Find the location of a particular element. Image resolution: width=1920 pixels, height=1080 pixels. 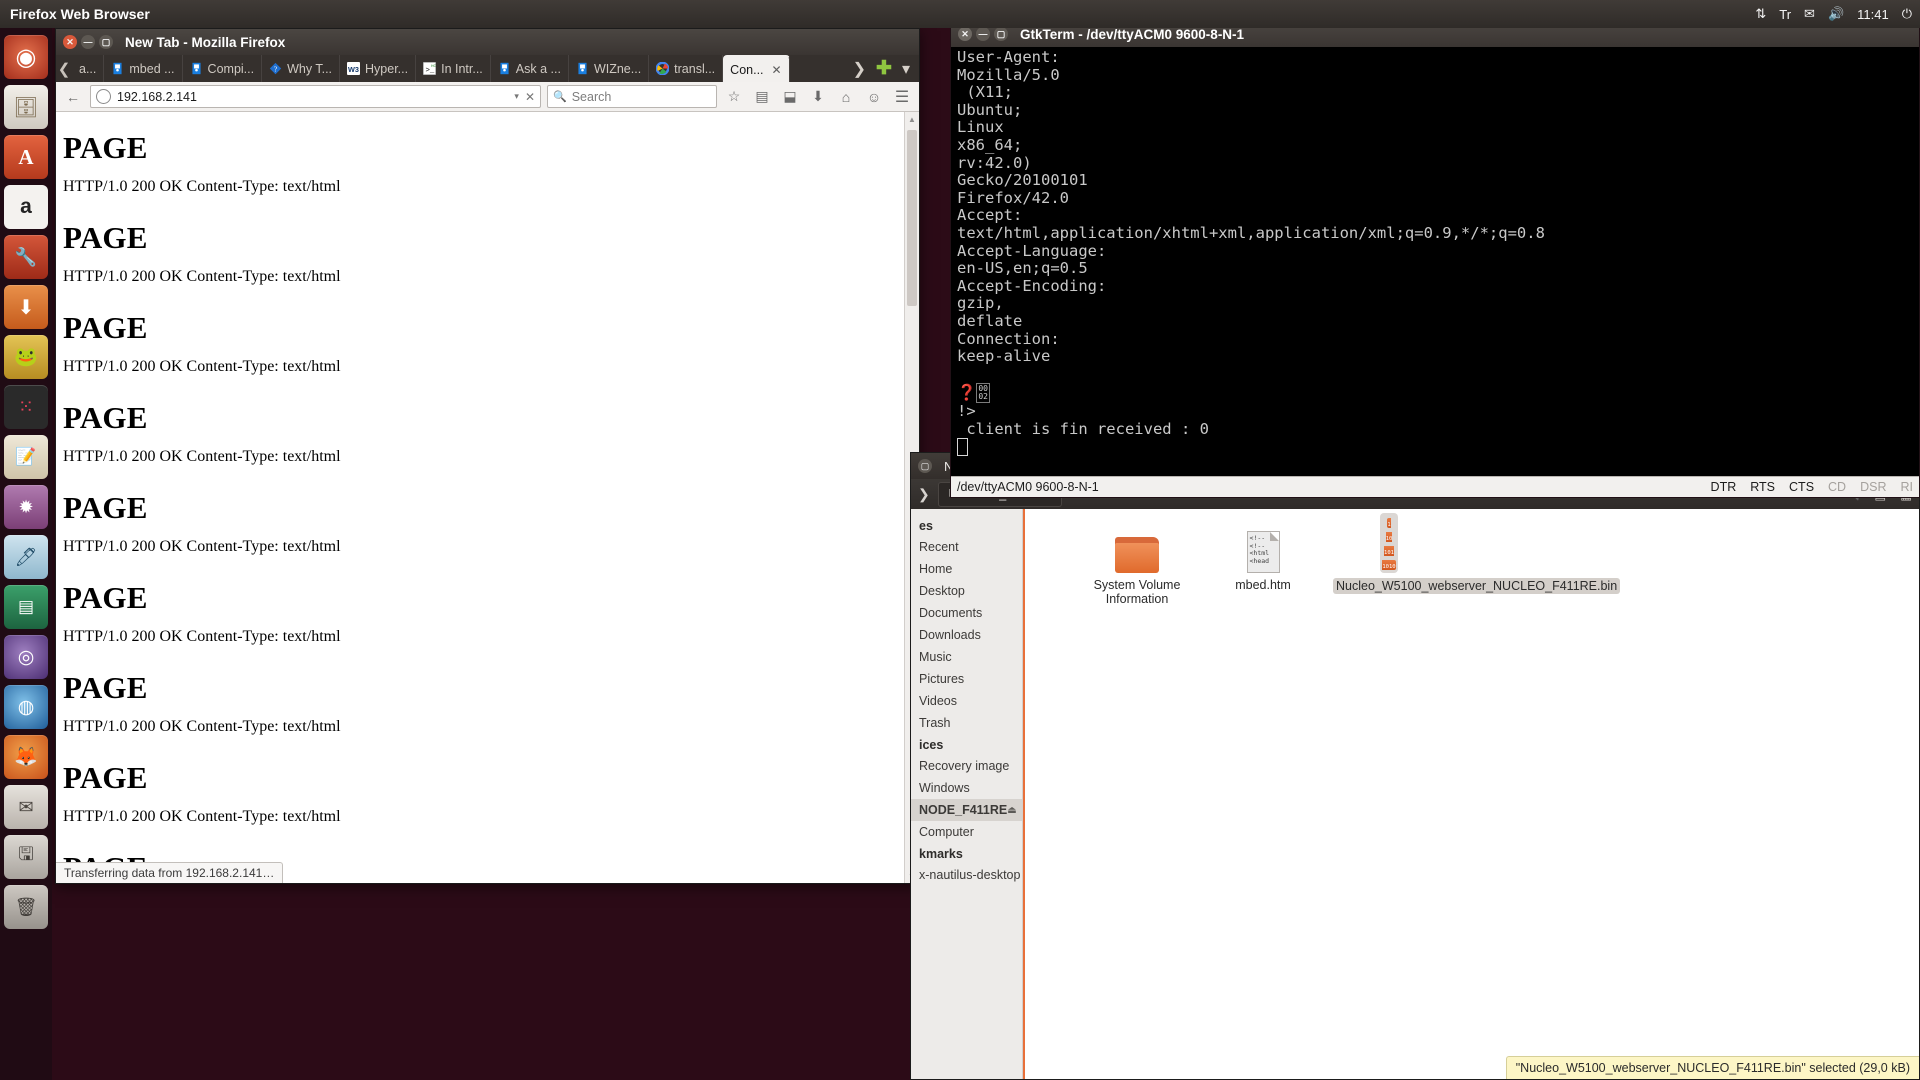

session-menu-icon: ⏻ is located at coordinates (1907, 14).